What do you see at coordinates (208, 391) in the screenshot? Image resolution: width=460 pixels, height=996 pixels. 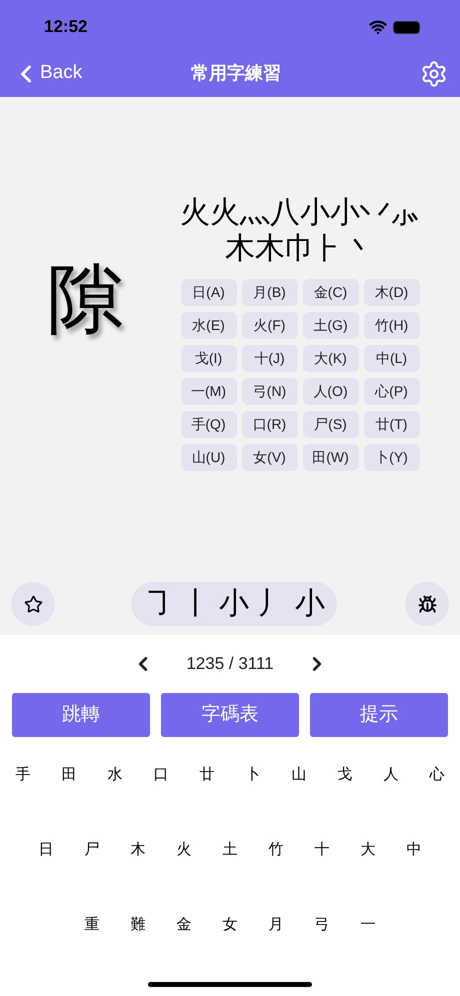 I see `radical-key: 一(M)` at bounding box center [208, 391].